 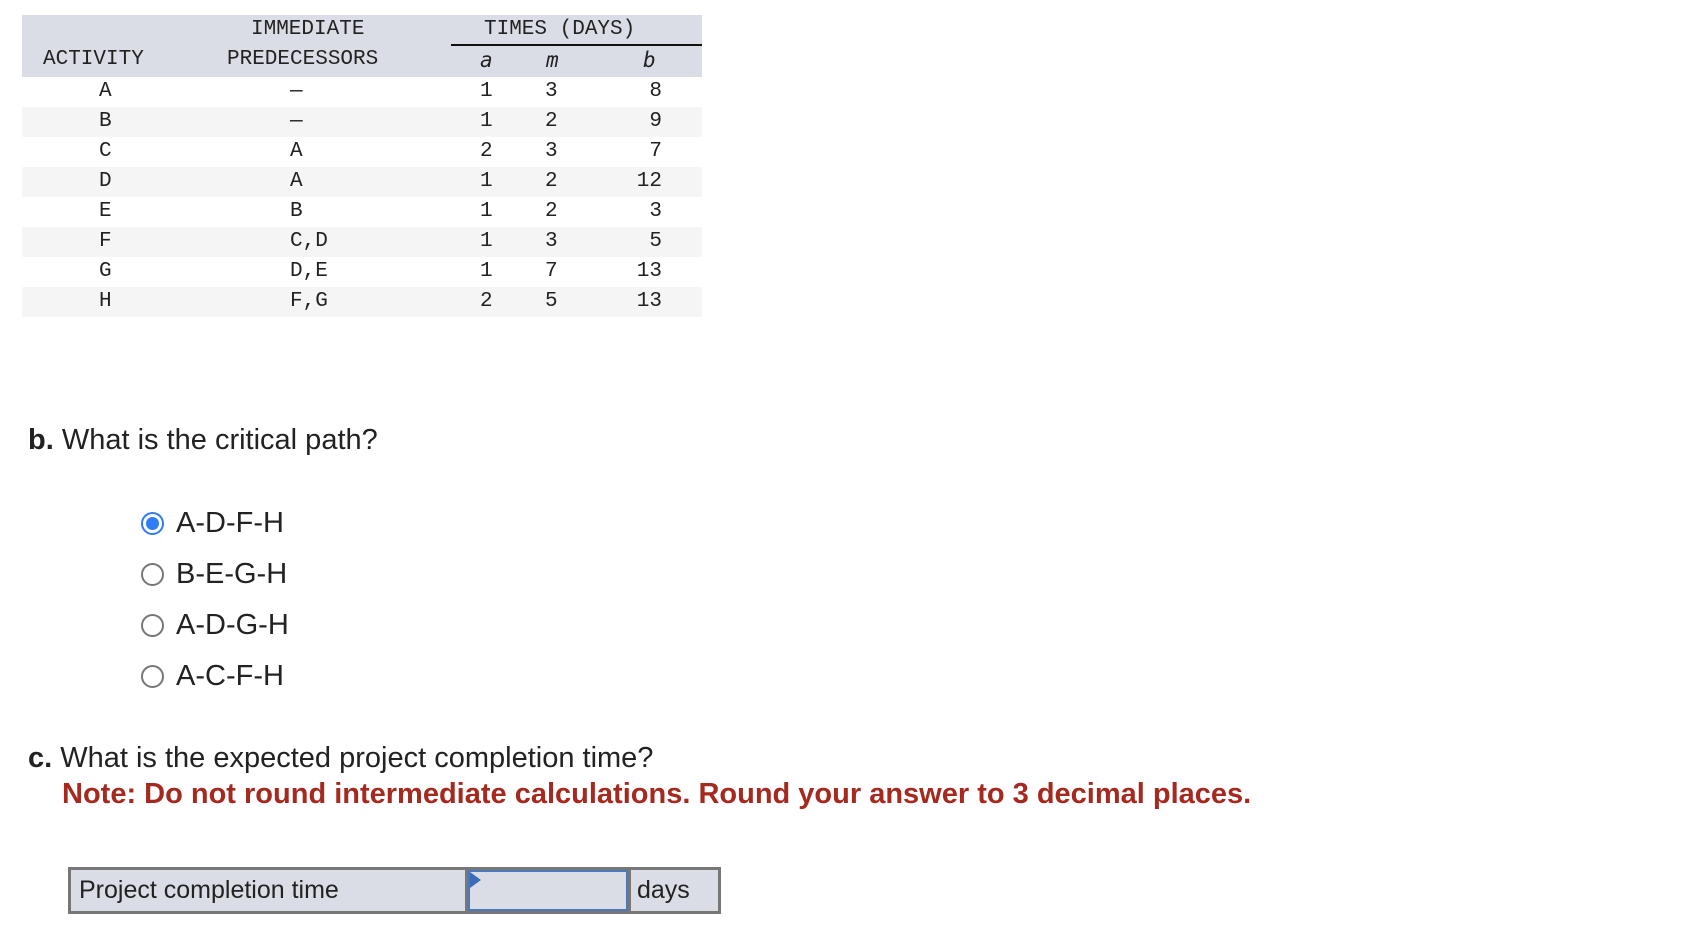 I want to click on cell-activity: C, so click(x=105, y=151).